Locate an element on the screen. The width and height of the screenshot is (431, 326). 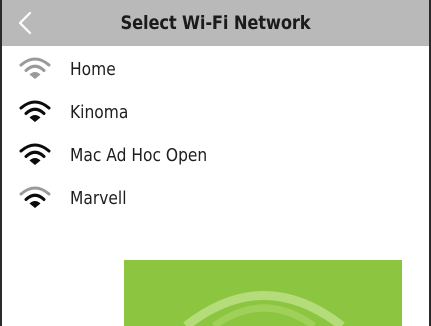
header-bar: Select Wi-Fi Network is located at coordinates (215, 23).